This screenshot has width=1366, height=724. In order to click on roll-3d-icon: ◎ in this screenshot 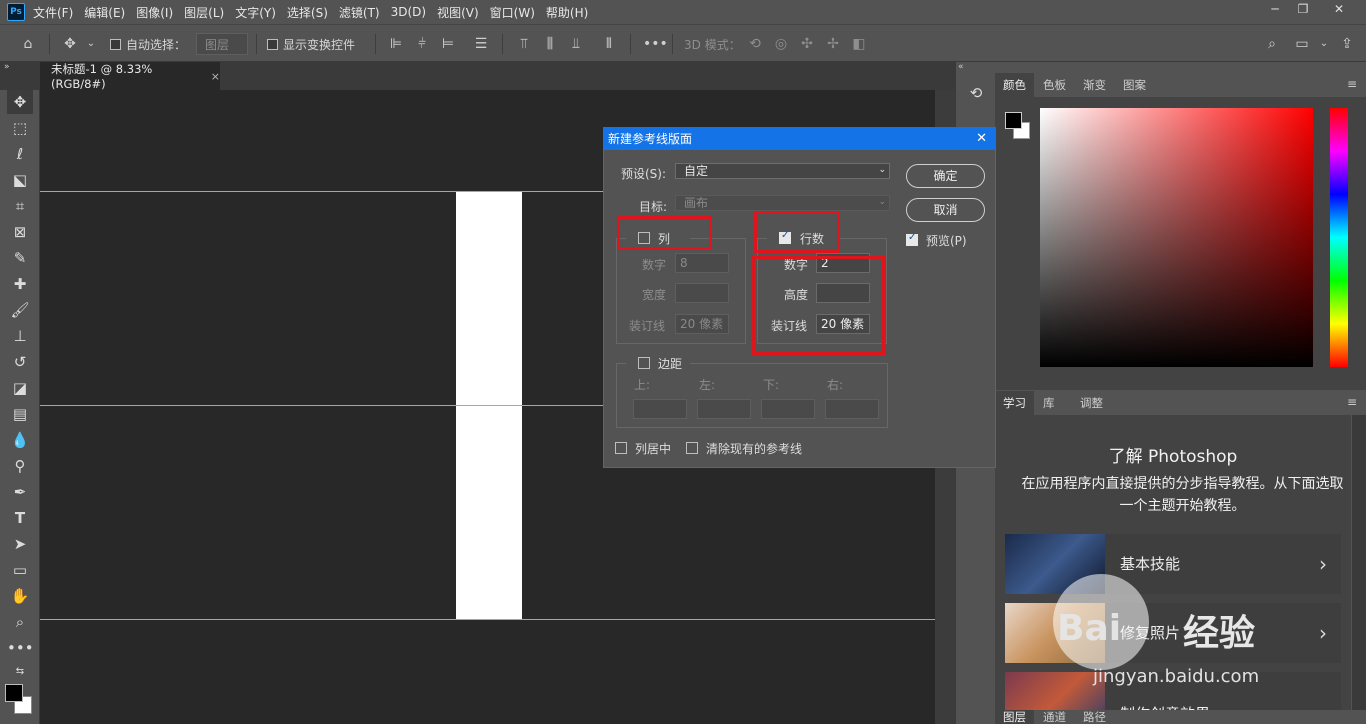, I will do `click(781, 44)`.